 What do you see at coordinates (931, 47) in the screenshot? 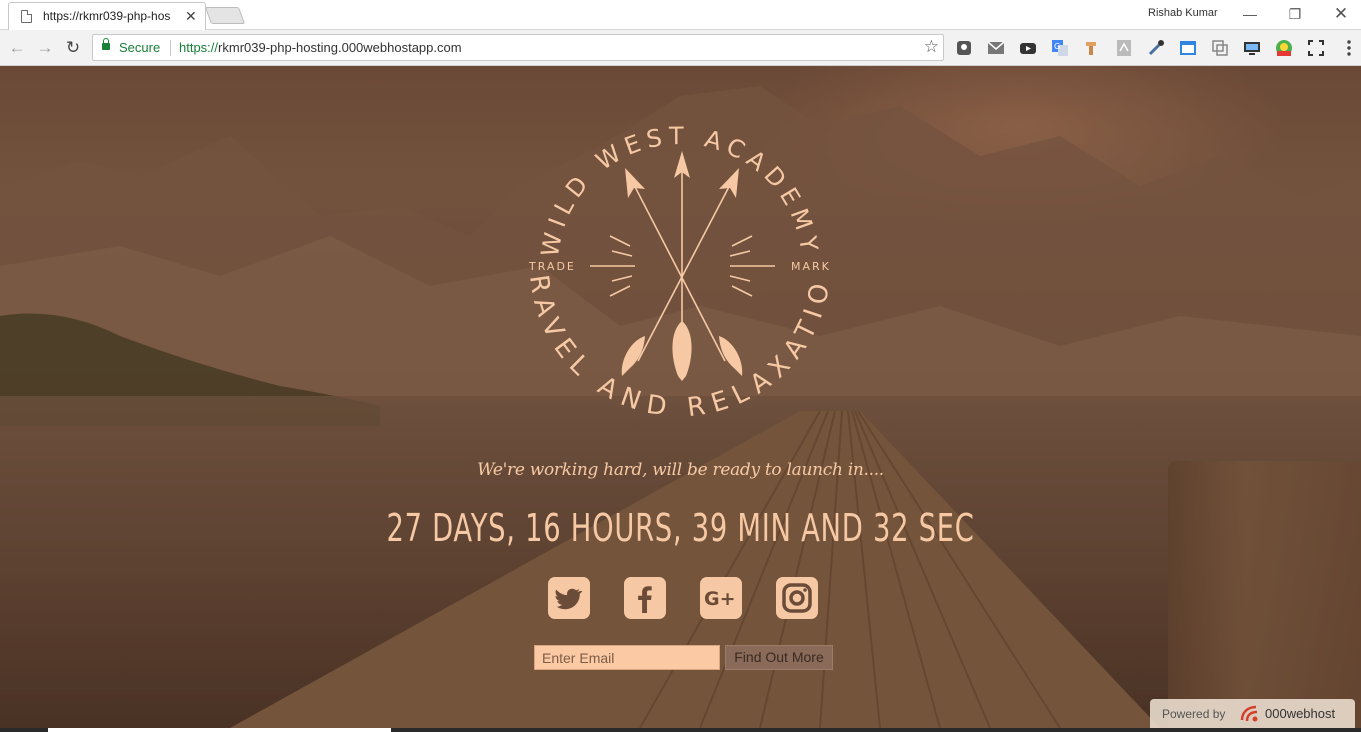
I see `bookmark-star-icon: ☆` at bounding box center [931, 47].